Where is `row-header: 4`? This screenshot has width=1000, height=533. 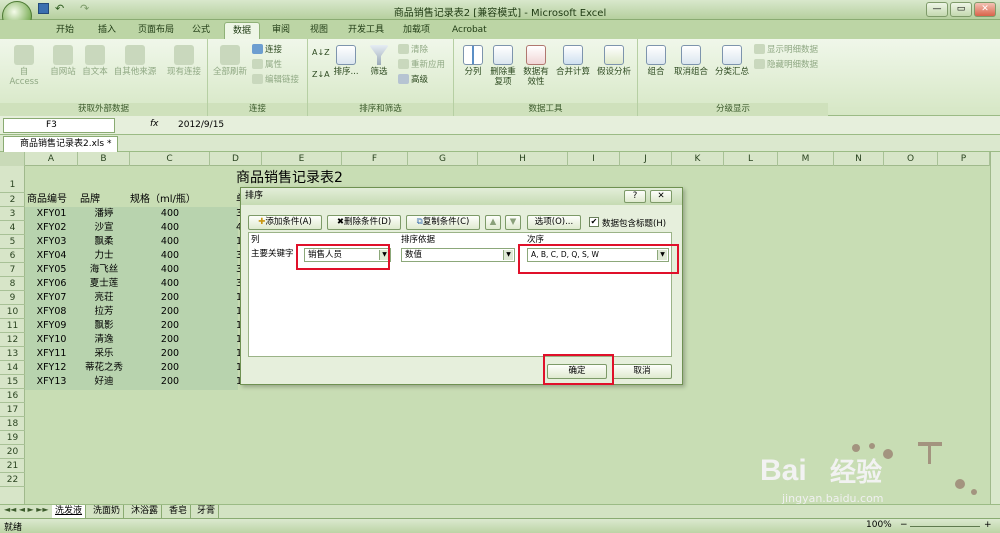 row-header: 4 is located at coordinates (12, 228).